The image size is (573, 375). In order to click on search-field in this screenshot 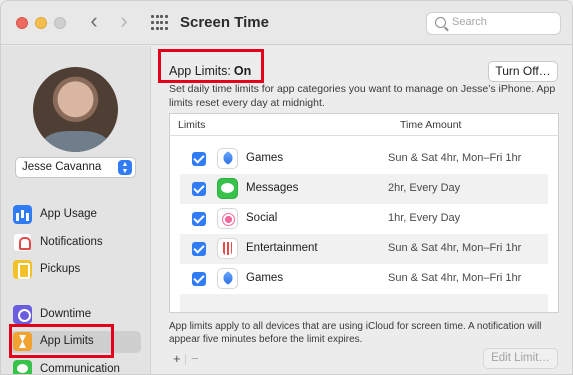, I will do `click(493, 23)`.